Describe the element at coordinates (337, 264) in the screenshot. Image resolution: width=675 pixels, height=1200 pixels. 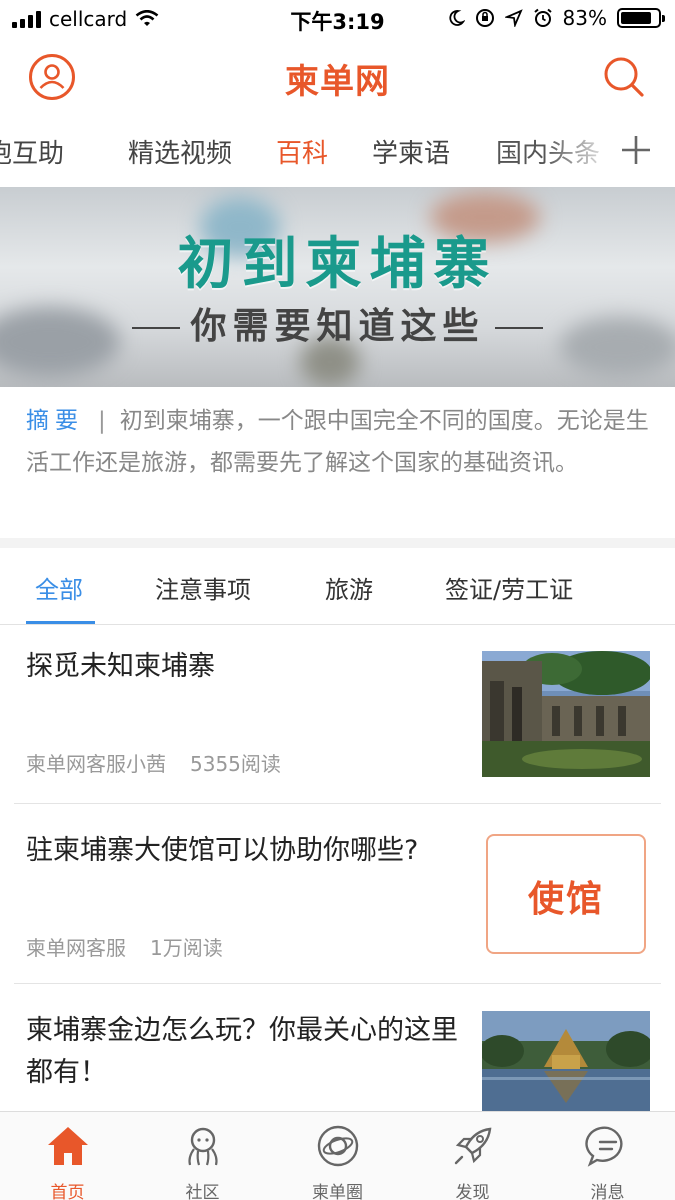
I see `banner-title: 初到柬埔寨` at that location.